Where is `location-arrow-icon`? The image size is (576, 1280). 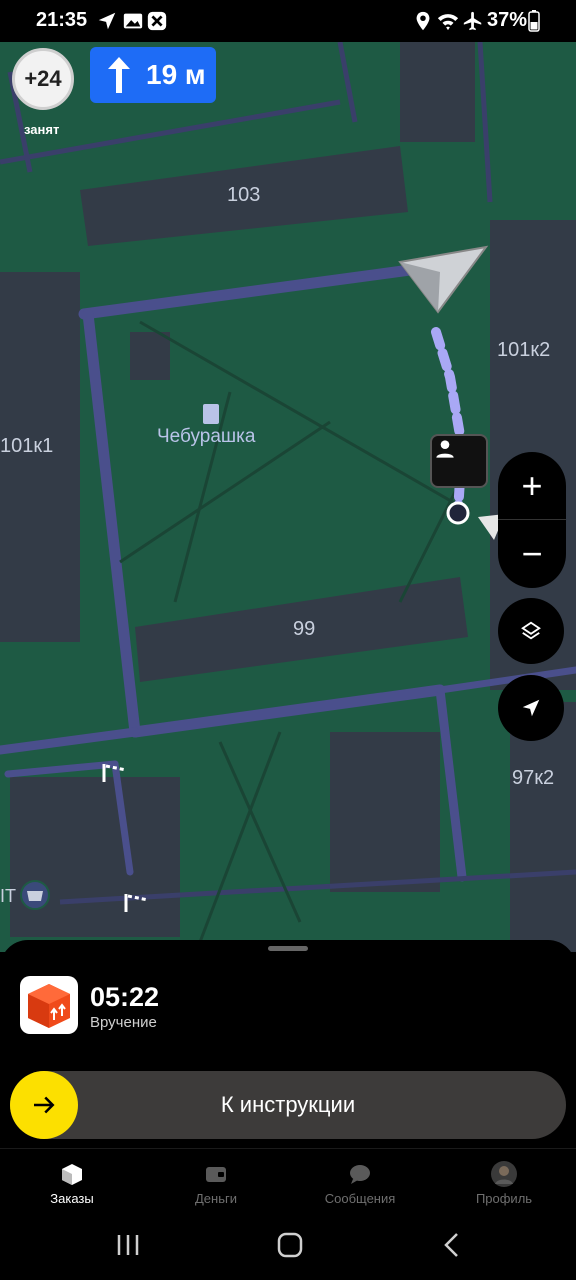 location-arrow-icon is located at coordinates (531, 708).